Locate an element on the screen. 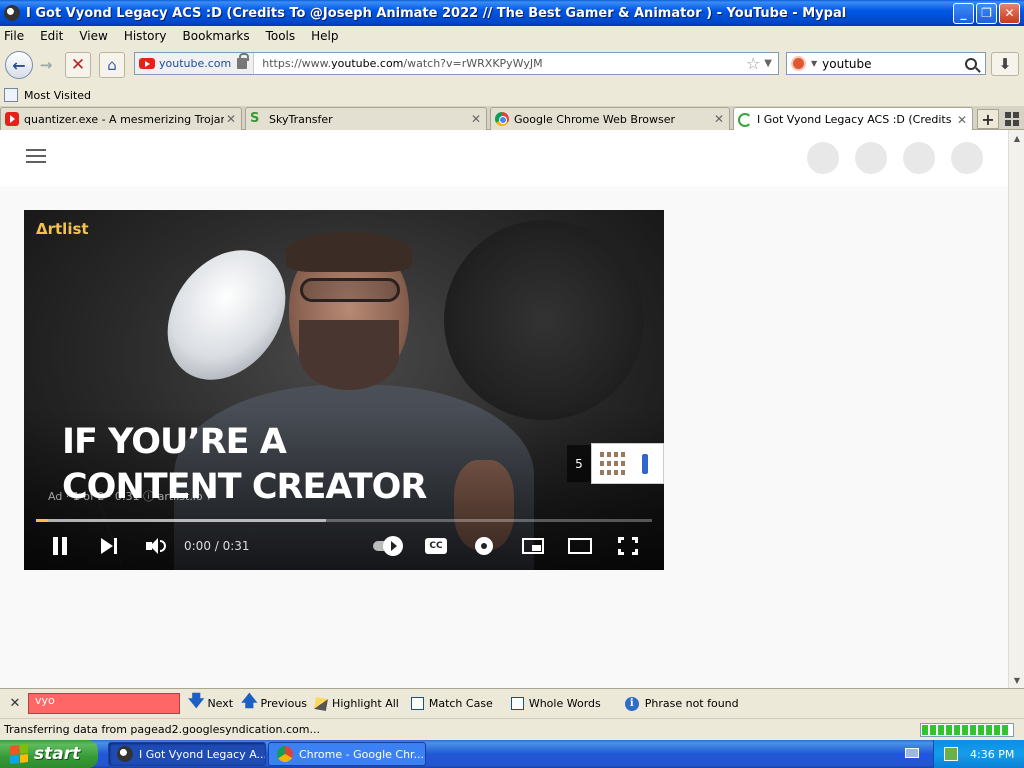  vertical-scrollbar: ▲ ▼ is located at coordinates (1016, 409).